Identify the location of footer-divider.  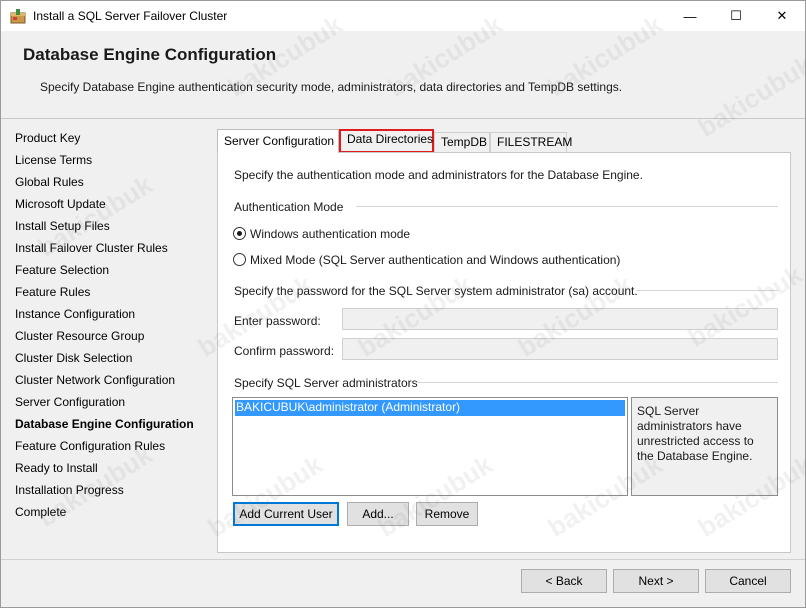
(403, 559).